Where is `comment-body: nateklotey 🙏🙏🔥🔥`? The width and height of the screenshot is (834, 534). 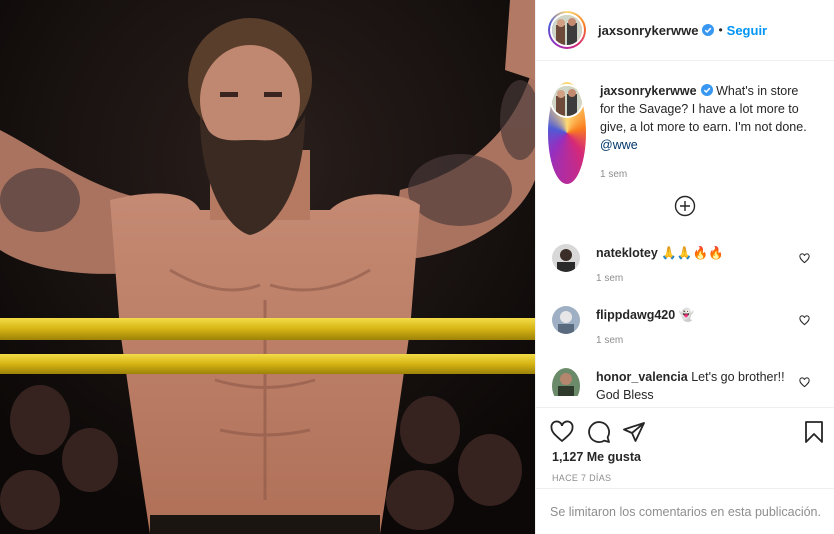 comment-body: nateklotey 🙏🙏🔥🔥 is located at coordinates (693, 258).